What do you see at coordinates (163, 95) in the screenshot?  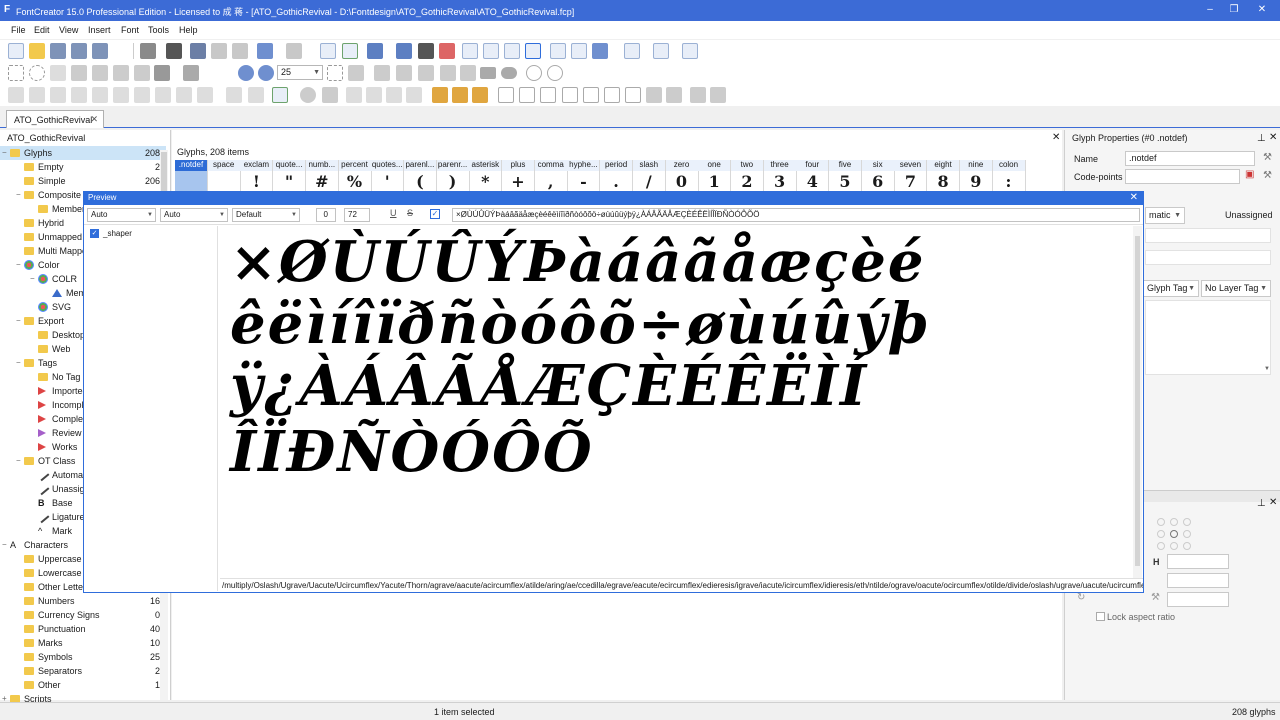 I see `distribute-v-icon` at bounding box center [163, 95].